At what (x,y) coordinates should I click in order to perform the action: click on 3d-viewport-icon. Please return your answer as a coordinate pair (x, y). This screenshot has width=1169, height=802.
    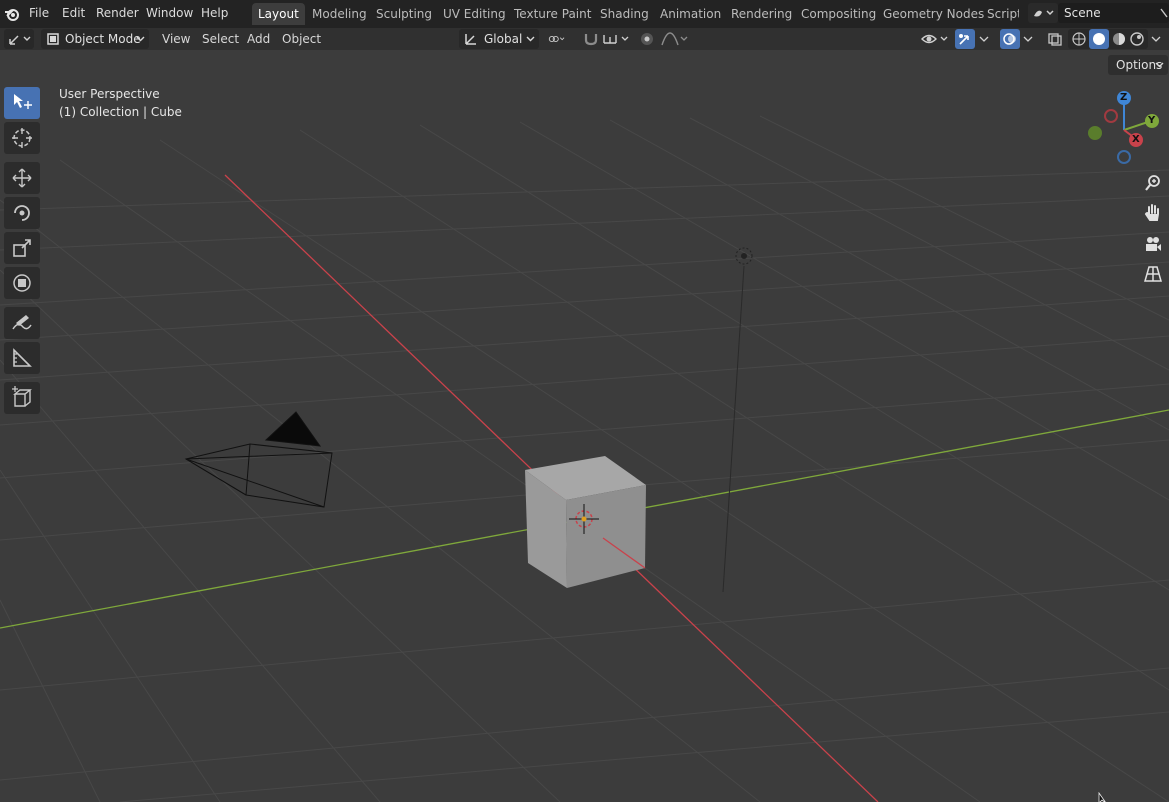
    Looking at the image, I should click on (20, 40).